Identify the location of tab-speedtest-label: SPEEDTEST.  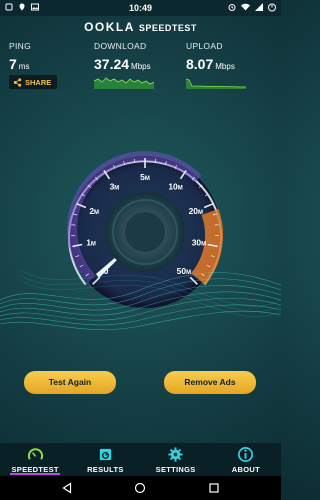
(35, 469).